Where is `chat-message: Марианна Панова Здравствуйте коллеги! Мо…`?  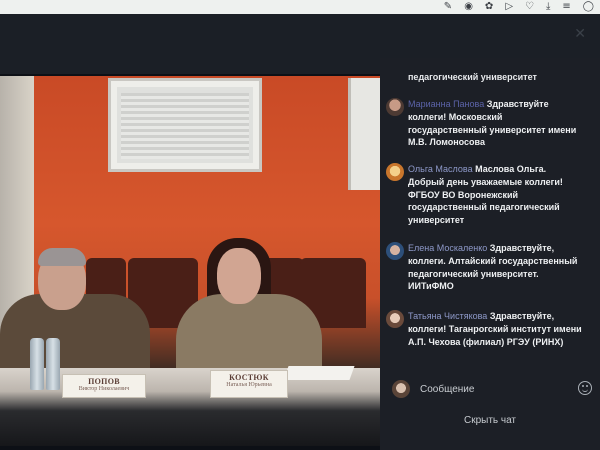 chat-message: Марианна Панова Здравствуйте коллеги! Мо… is located at coordinates (484, 123).